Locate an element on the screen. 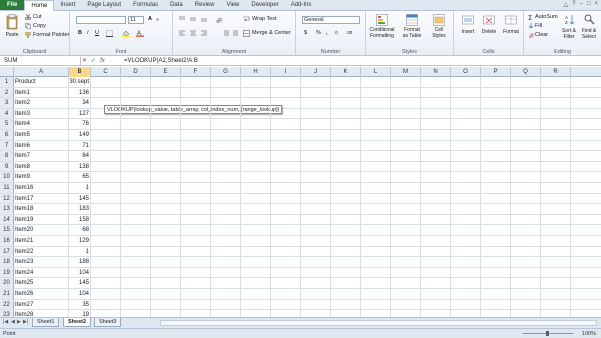 This screenshot has width=601, height=338. row-header: 19 is located at coordinates (7, 272).